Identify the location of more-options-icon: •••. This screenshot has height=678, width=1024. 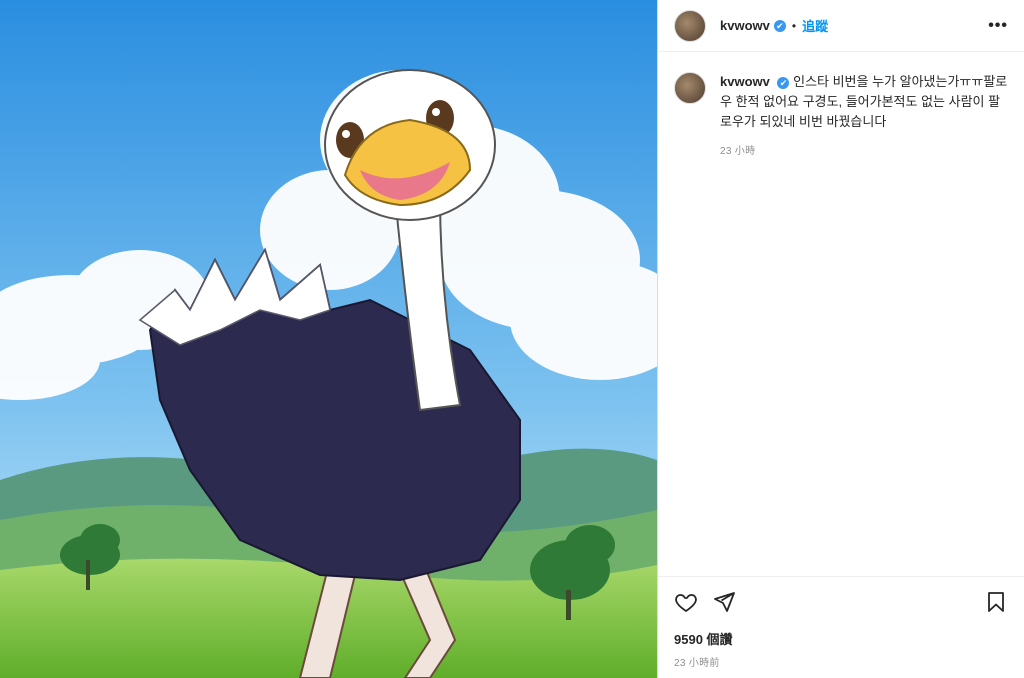
(998, 26).